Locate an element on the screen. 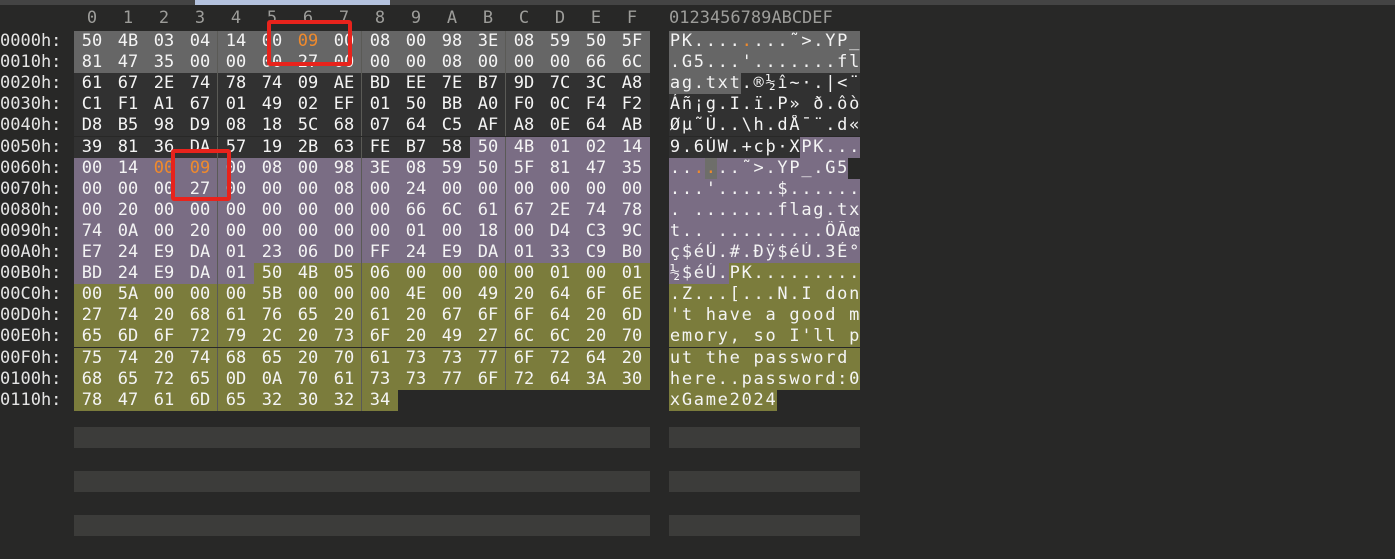  hex-byte: AE is located at coordinates (344, 83).